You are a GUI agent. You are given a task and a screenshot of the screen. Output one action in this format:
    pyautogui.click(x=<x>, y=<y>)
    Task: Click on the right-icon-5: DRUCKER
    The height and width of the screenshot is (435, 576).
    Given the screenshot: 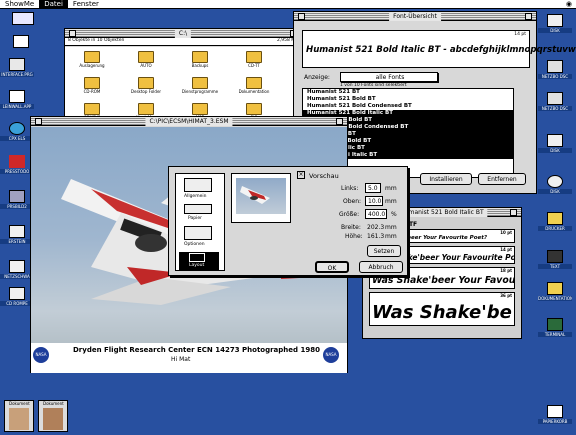 What is the action you would take?
    pyautogui.click(x=555, y=221)
    